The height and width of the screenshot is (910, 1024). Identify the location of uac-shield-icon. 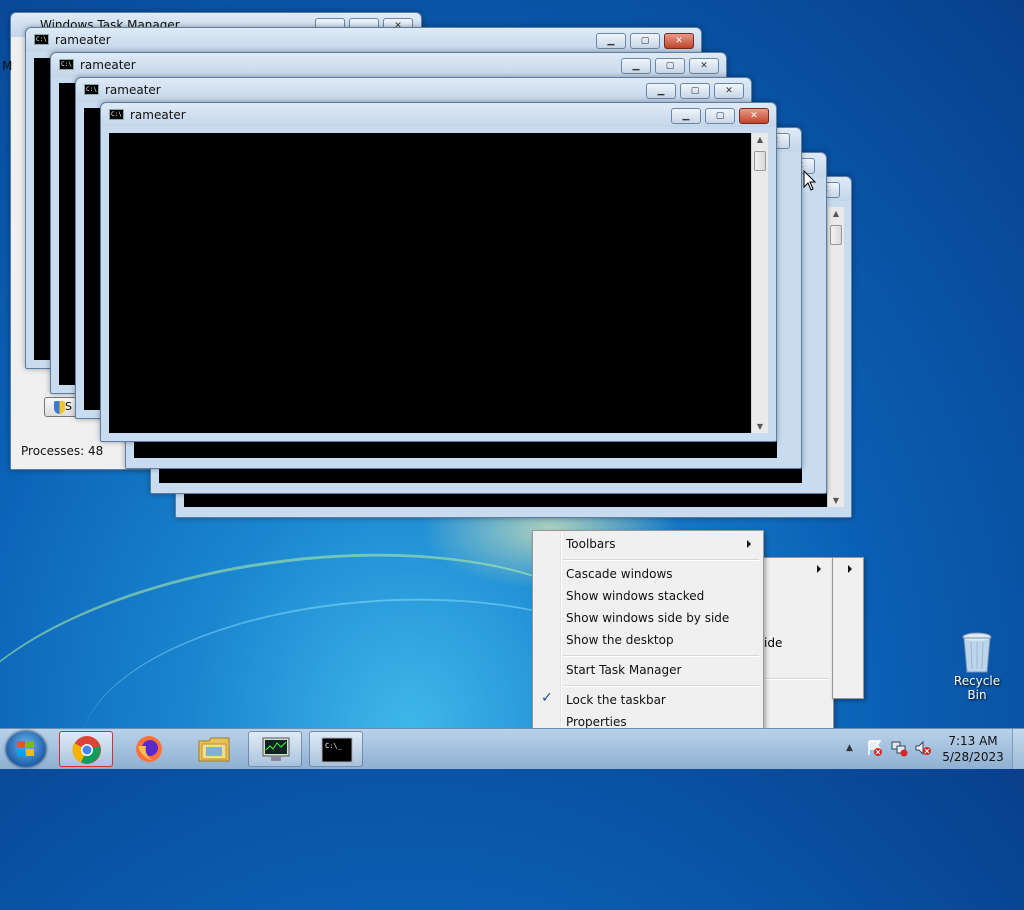
(59, 407).